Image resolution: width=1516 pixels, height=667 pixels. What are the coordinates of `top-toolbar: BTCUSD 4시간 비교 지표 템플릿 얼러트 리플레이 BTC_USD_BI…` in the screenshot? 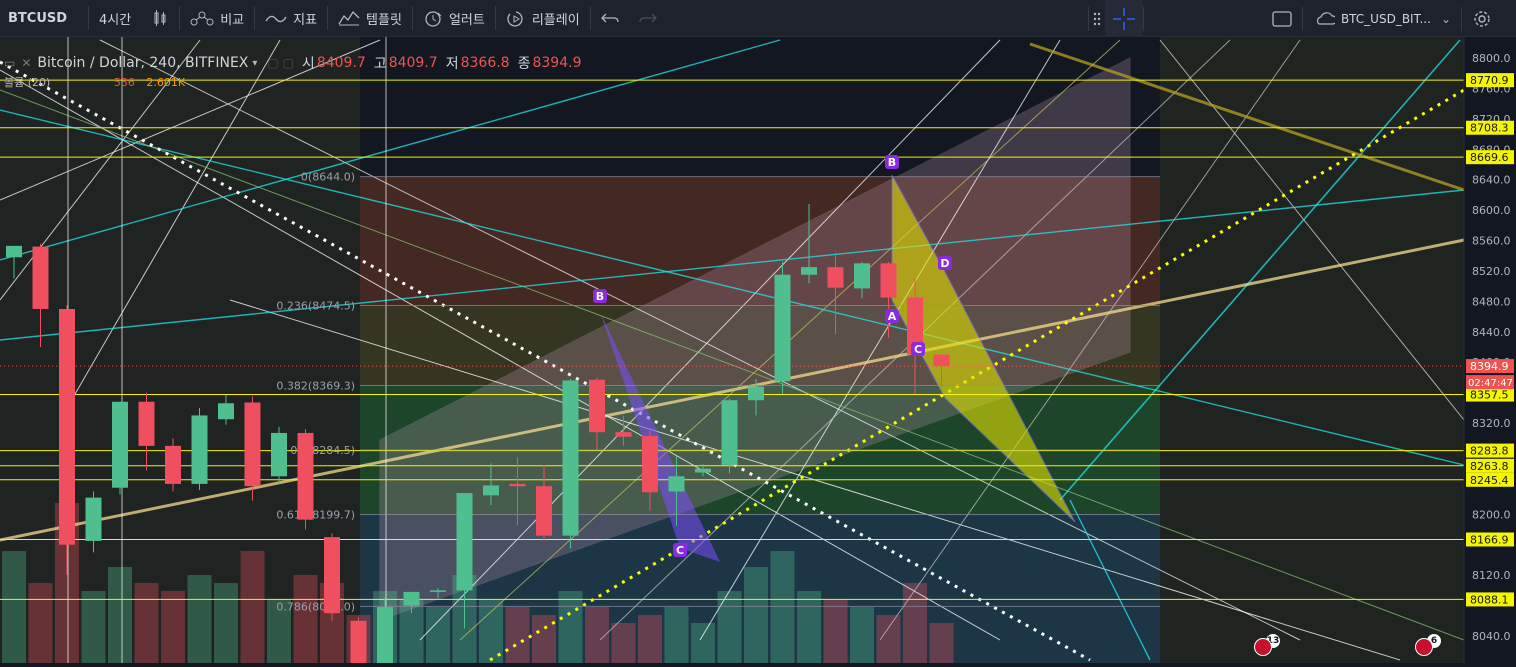 It's located at (758, 18).